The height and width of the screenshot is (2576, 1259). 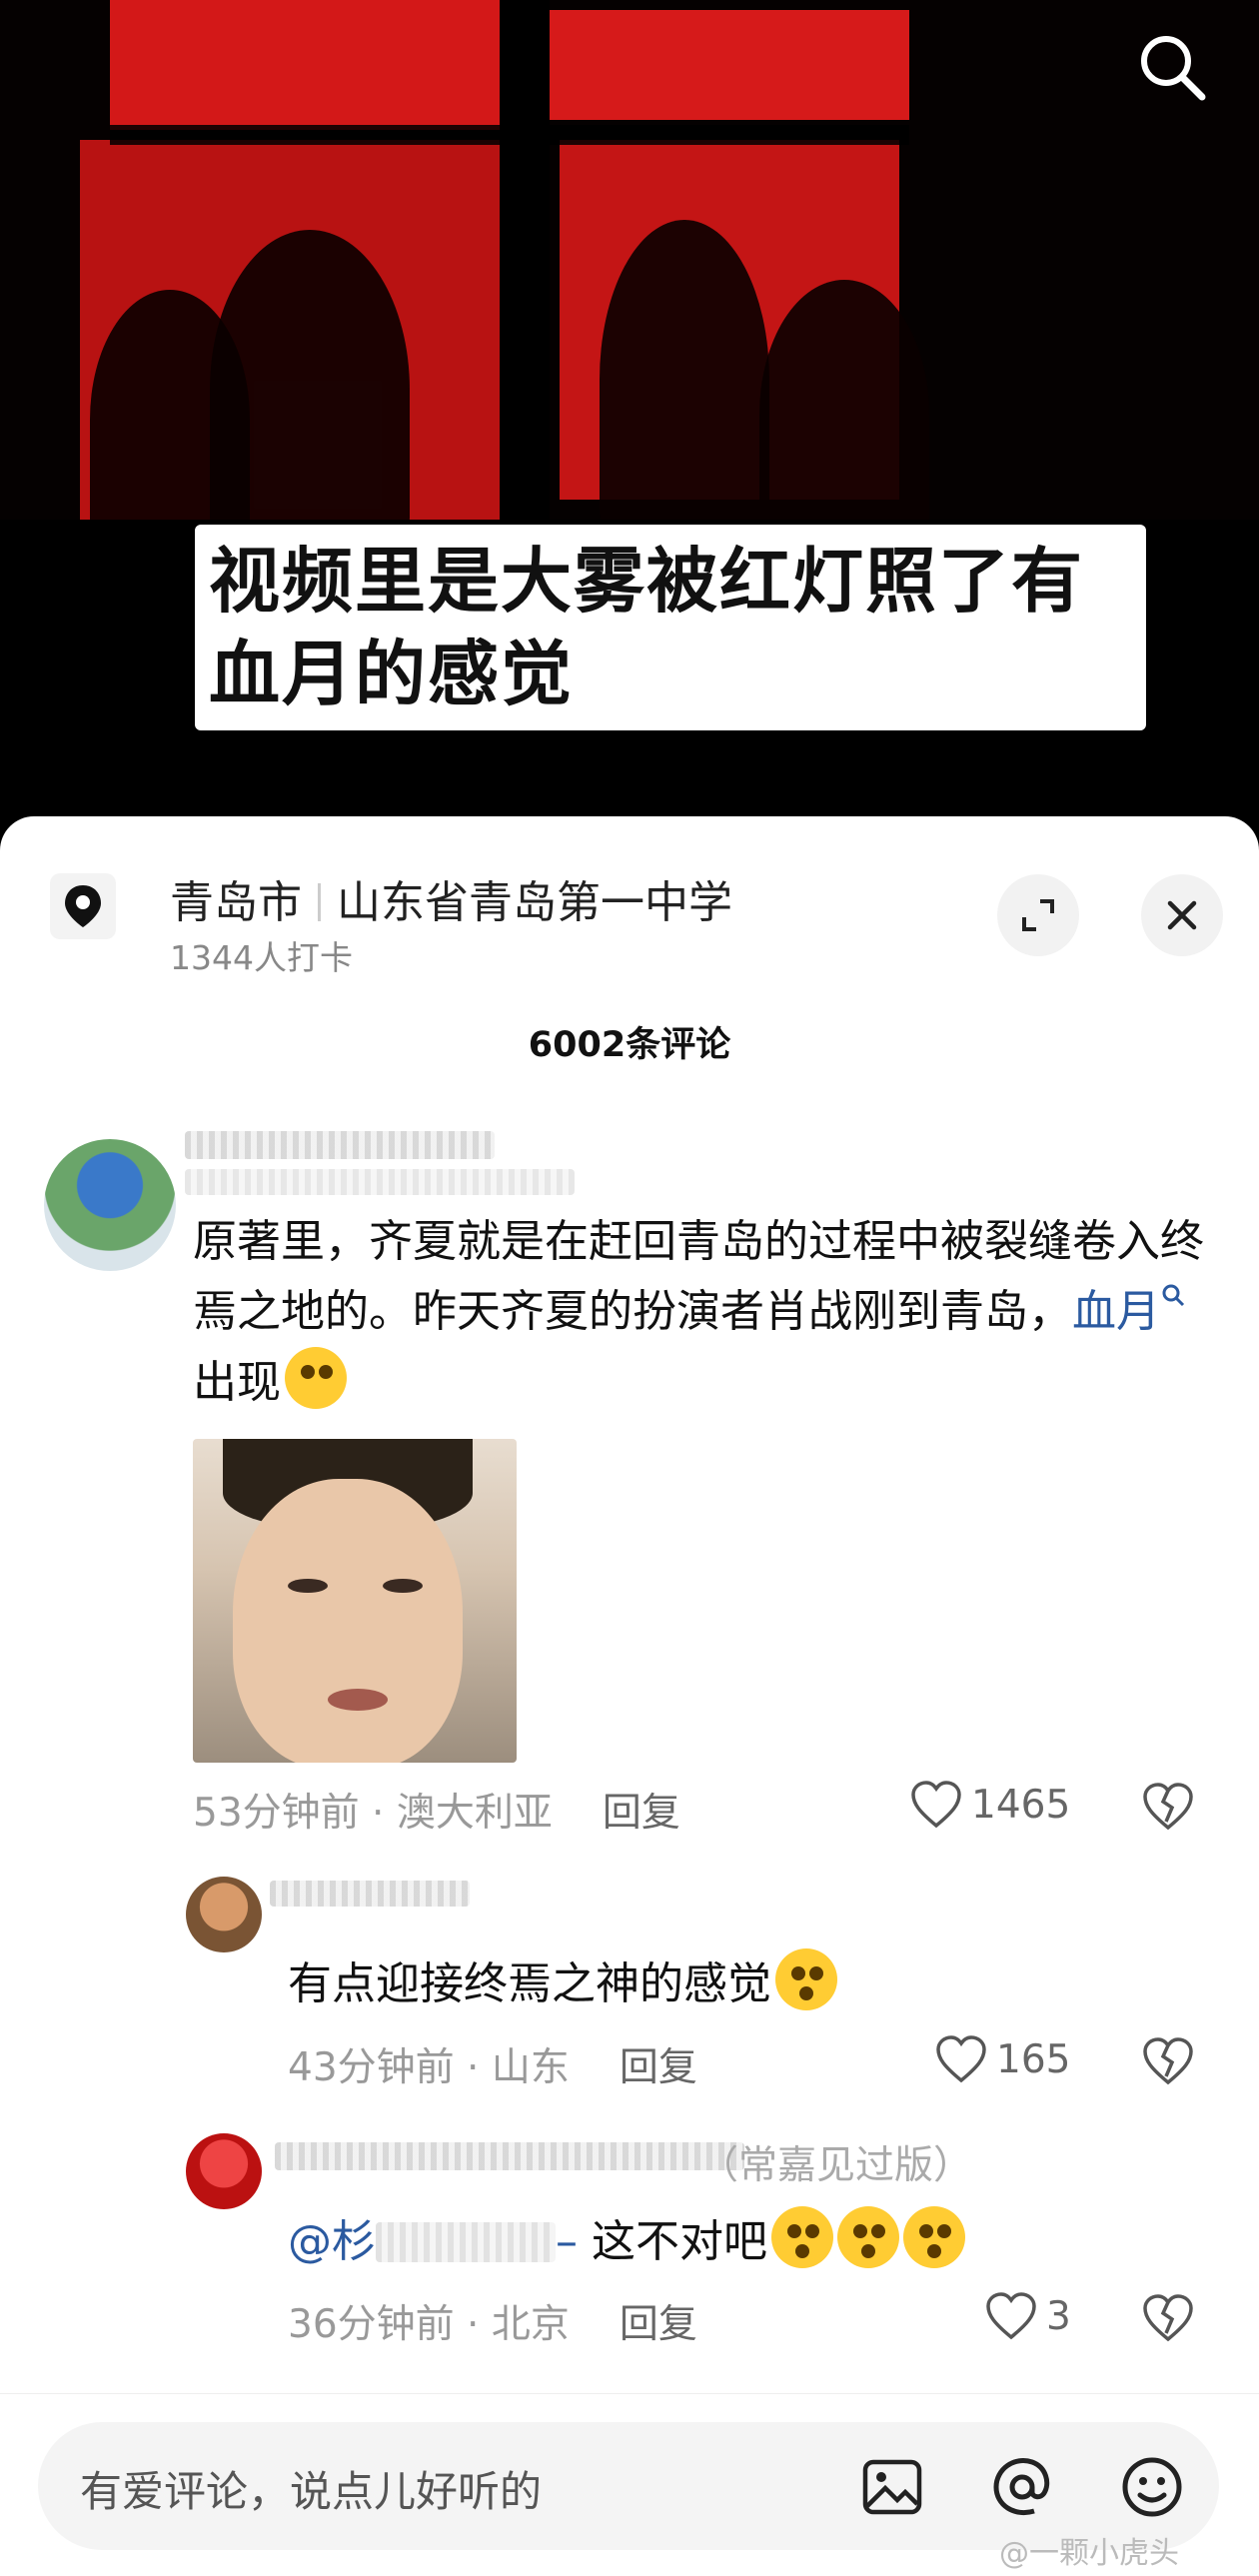 I want to click on emoji-icon, so click(x=1152, y=2487).